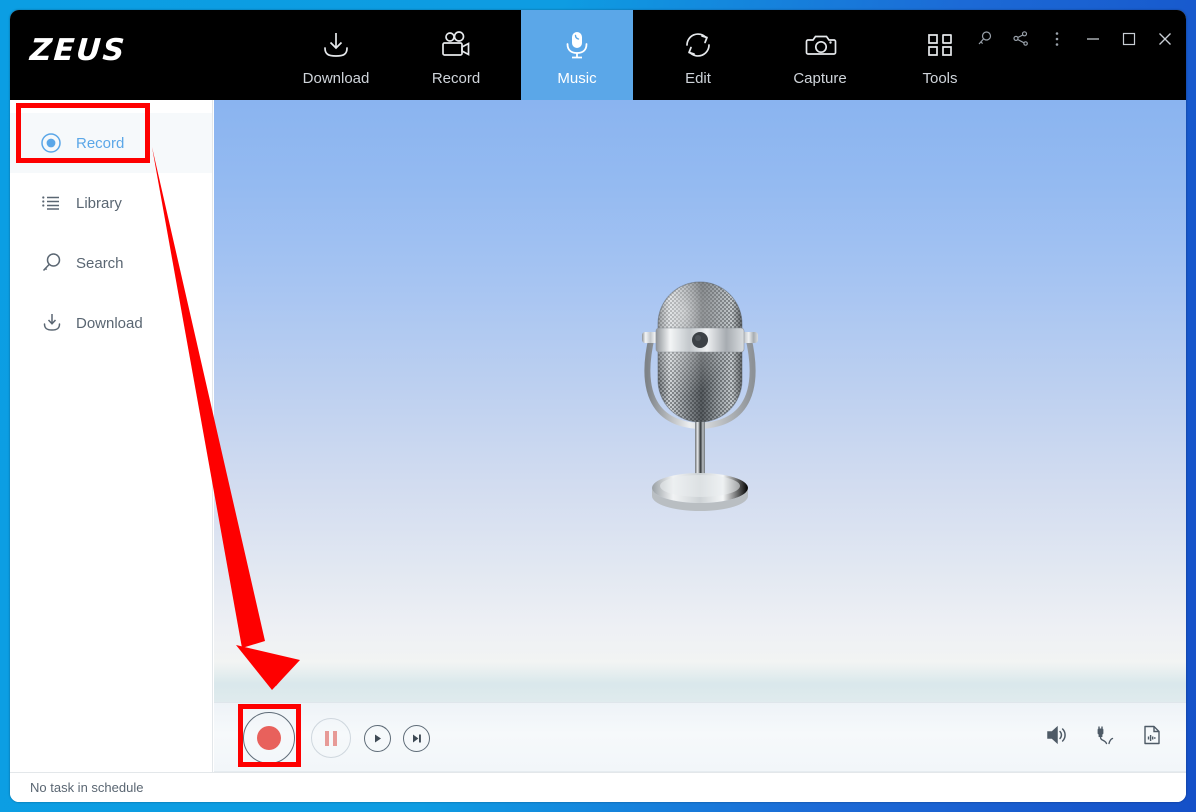 Image resolution: width=1196 pixels, height=812 pixels. What do you see at coordinates (577, 45) in the screenshot?
I see `microphone-icon` at bounding box center [577, 45].